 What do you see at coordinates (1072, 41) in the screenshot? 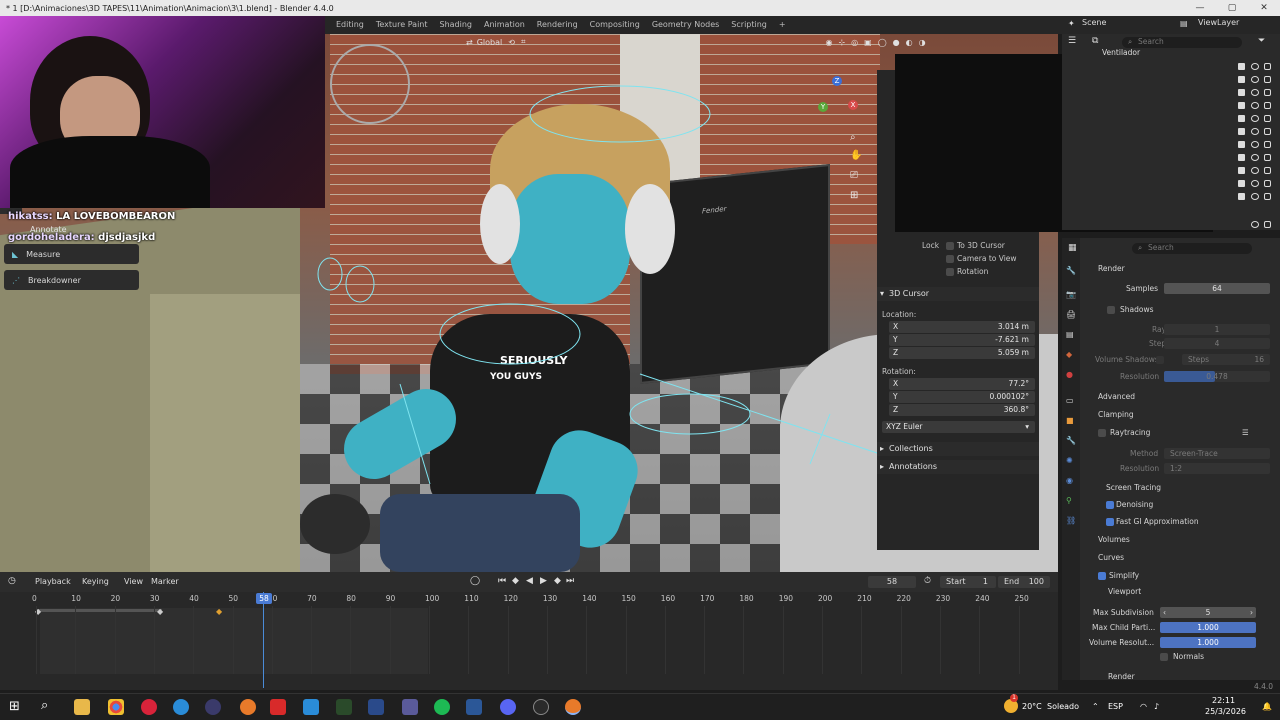
I see `outliner-editor-icon: ☰` at bounding box center [1072, 41].